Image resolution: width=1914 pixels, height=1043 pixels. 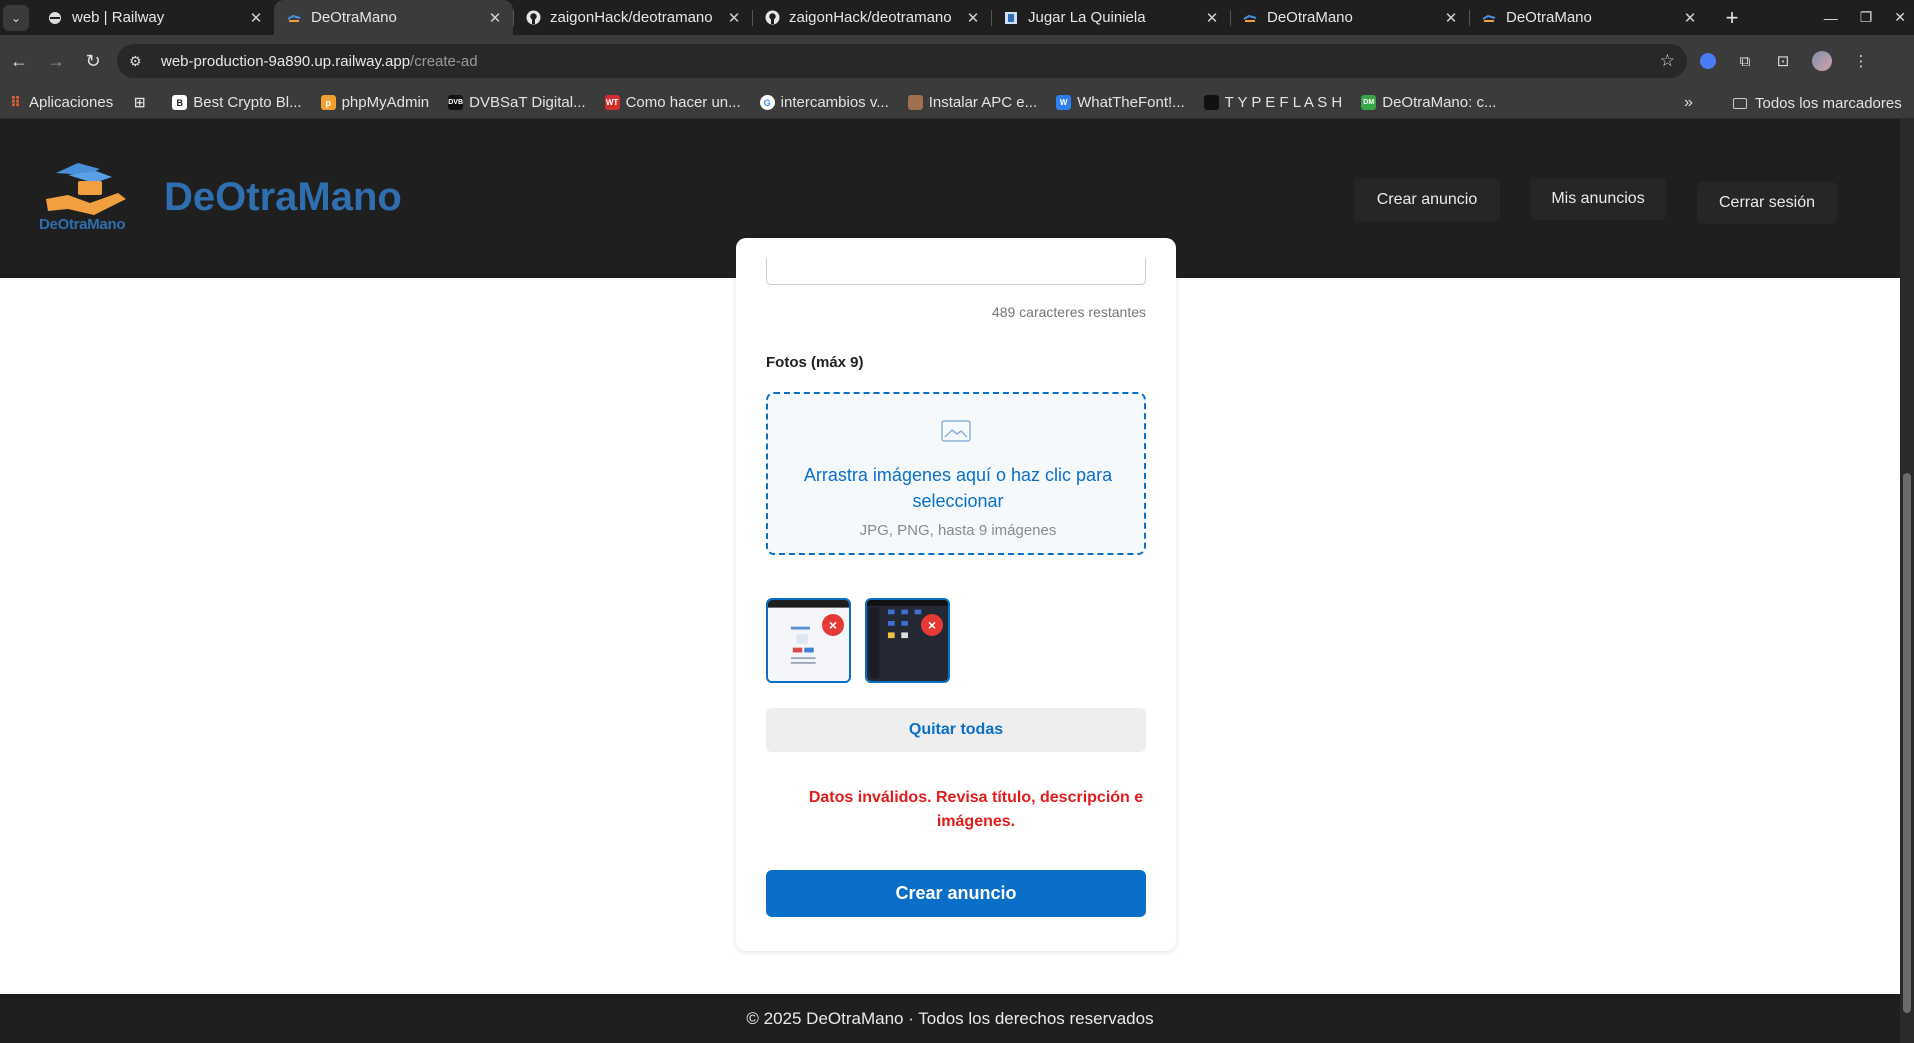 I want to click on bookmark-apps: ⠿ Aplicaciones, so click(x=60, y=102).